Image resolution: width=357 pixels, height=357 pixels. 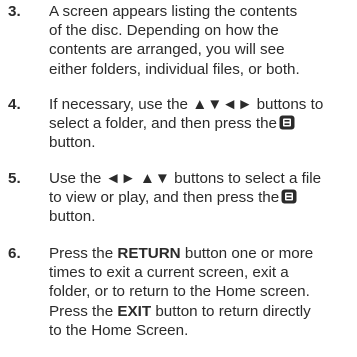 I want to click on step-line: Press the EXIT button to return directly, so click(x=201, y=311).